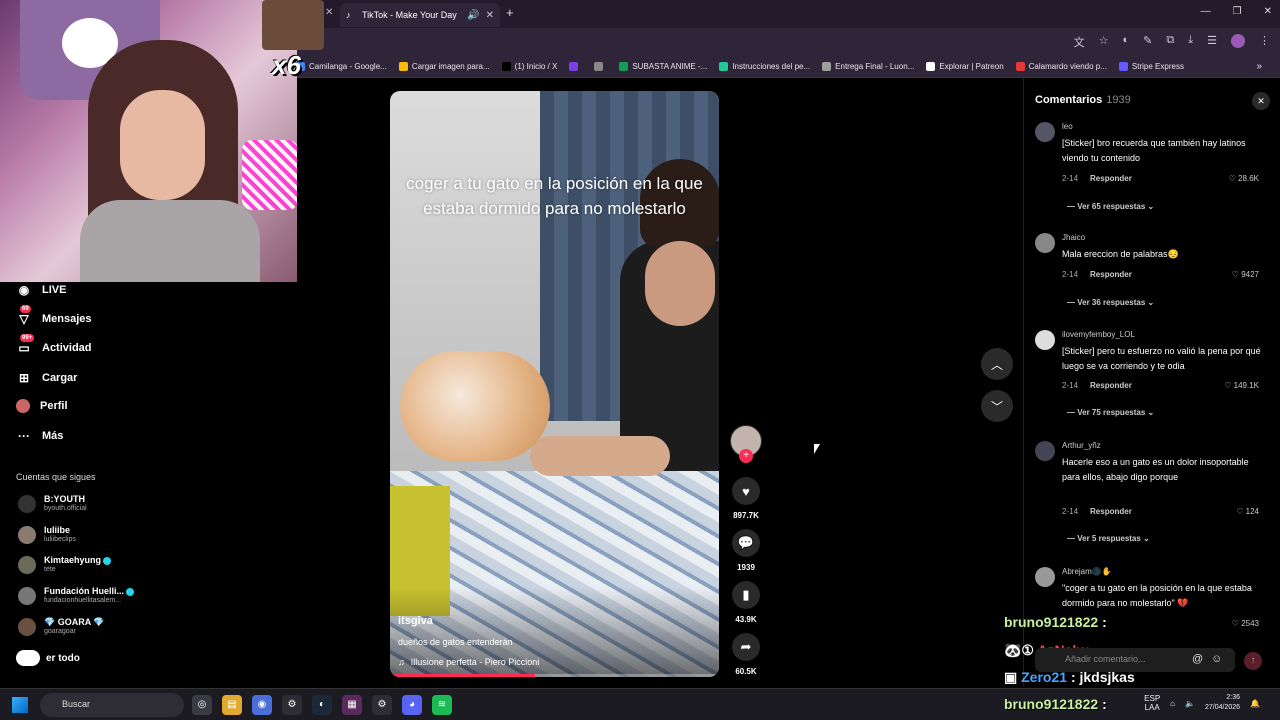  What do you see at coordinates (1247, 511) in the screenshot?
I see `comment-like: ♡ 124` at bounding box center [1247, 511].